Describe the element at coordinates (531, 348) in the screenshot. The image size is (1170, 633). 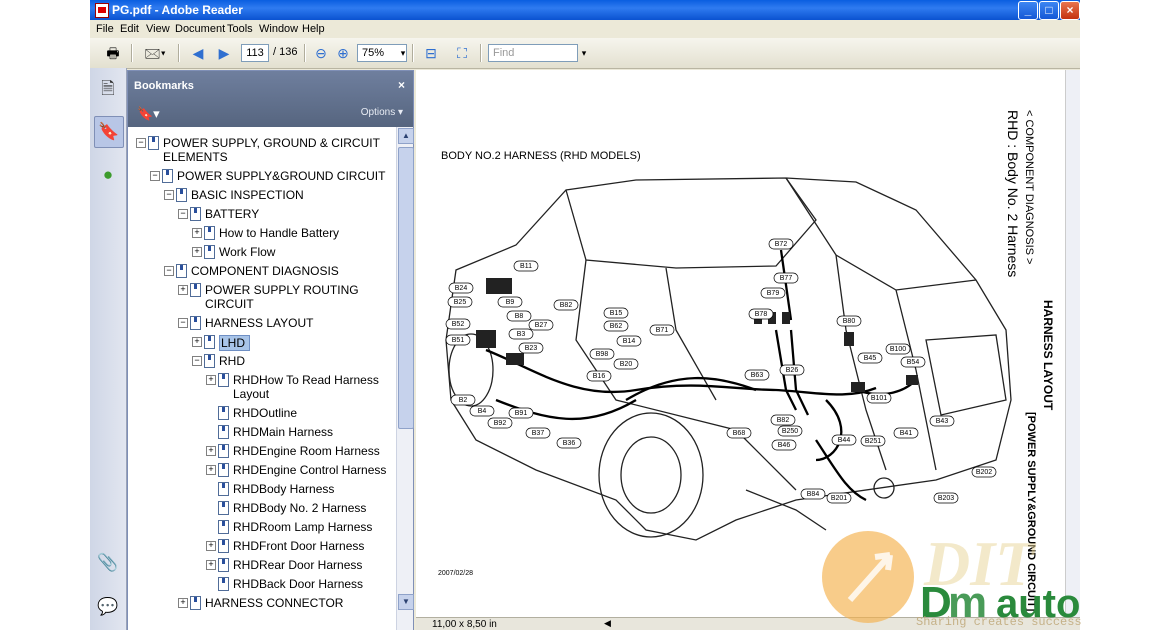
I see `connector-label: B23` at that location.